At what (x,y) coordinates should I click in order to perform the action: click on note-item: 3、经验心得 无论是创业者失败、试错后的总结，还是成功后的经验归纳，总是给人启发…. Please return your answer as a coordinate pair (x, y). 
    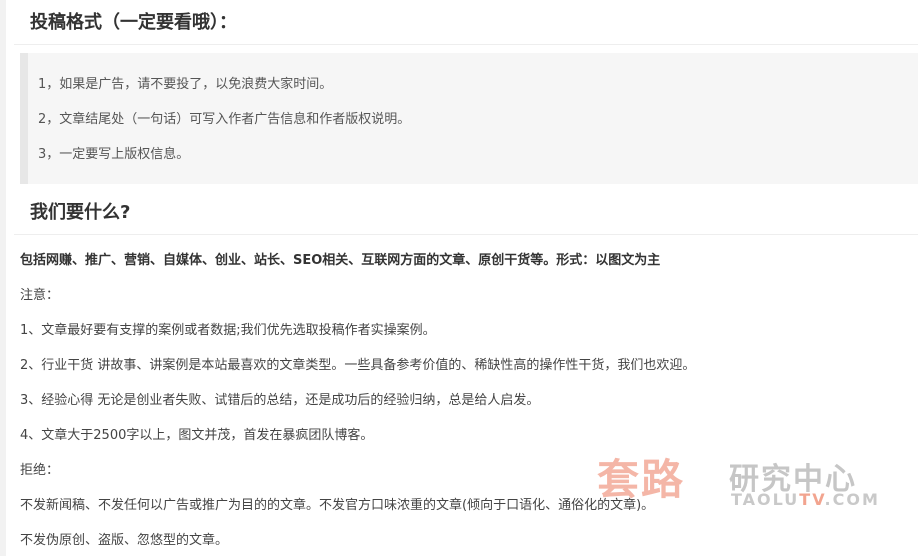
    Looking at the image, I should click on (280, 400).